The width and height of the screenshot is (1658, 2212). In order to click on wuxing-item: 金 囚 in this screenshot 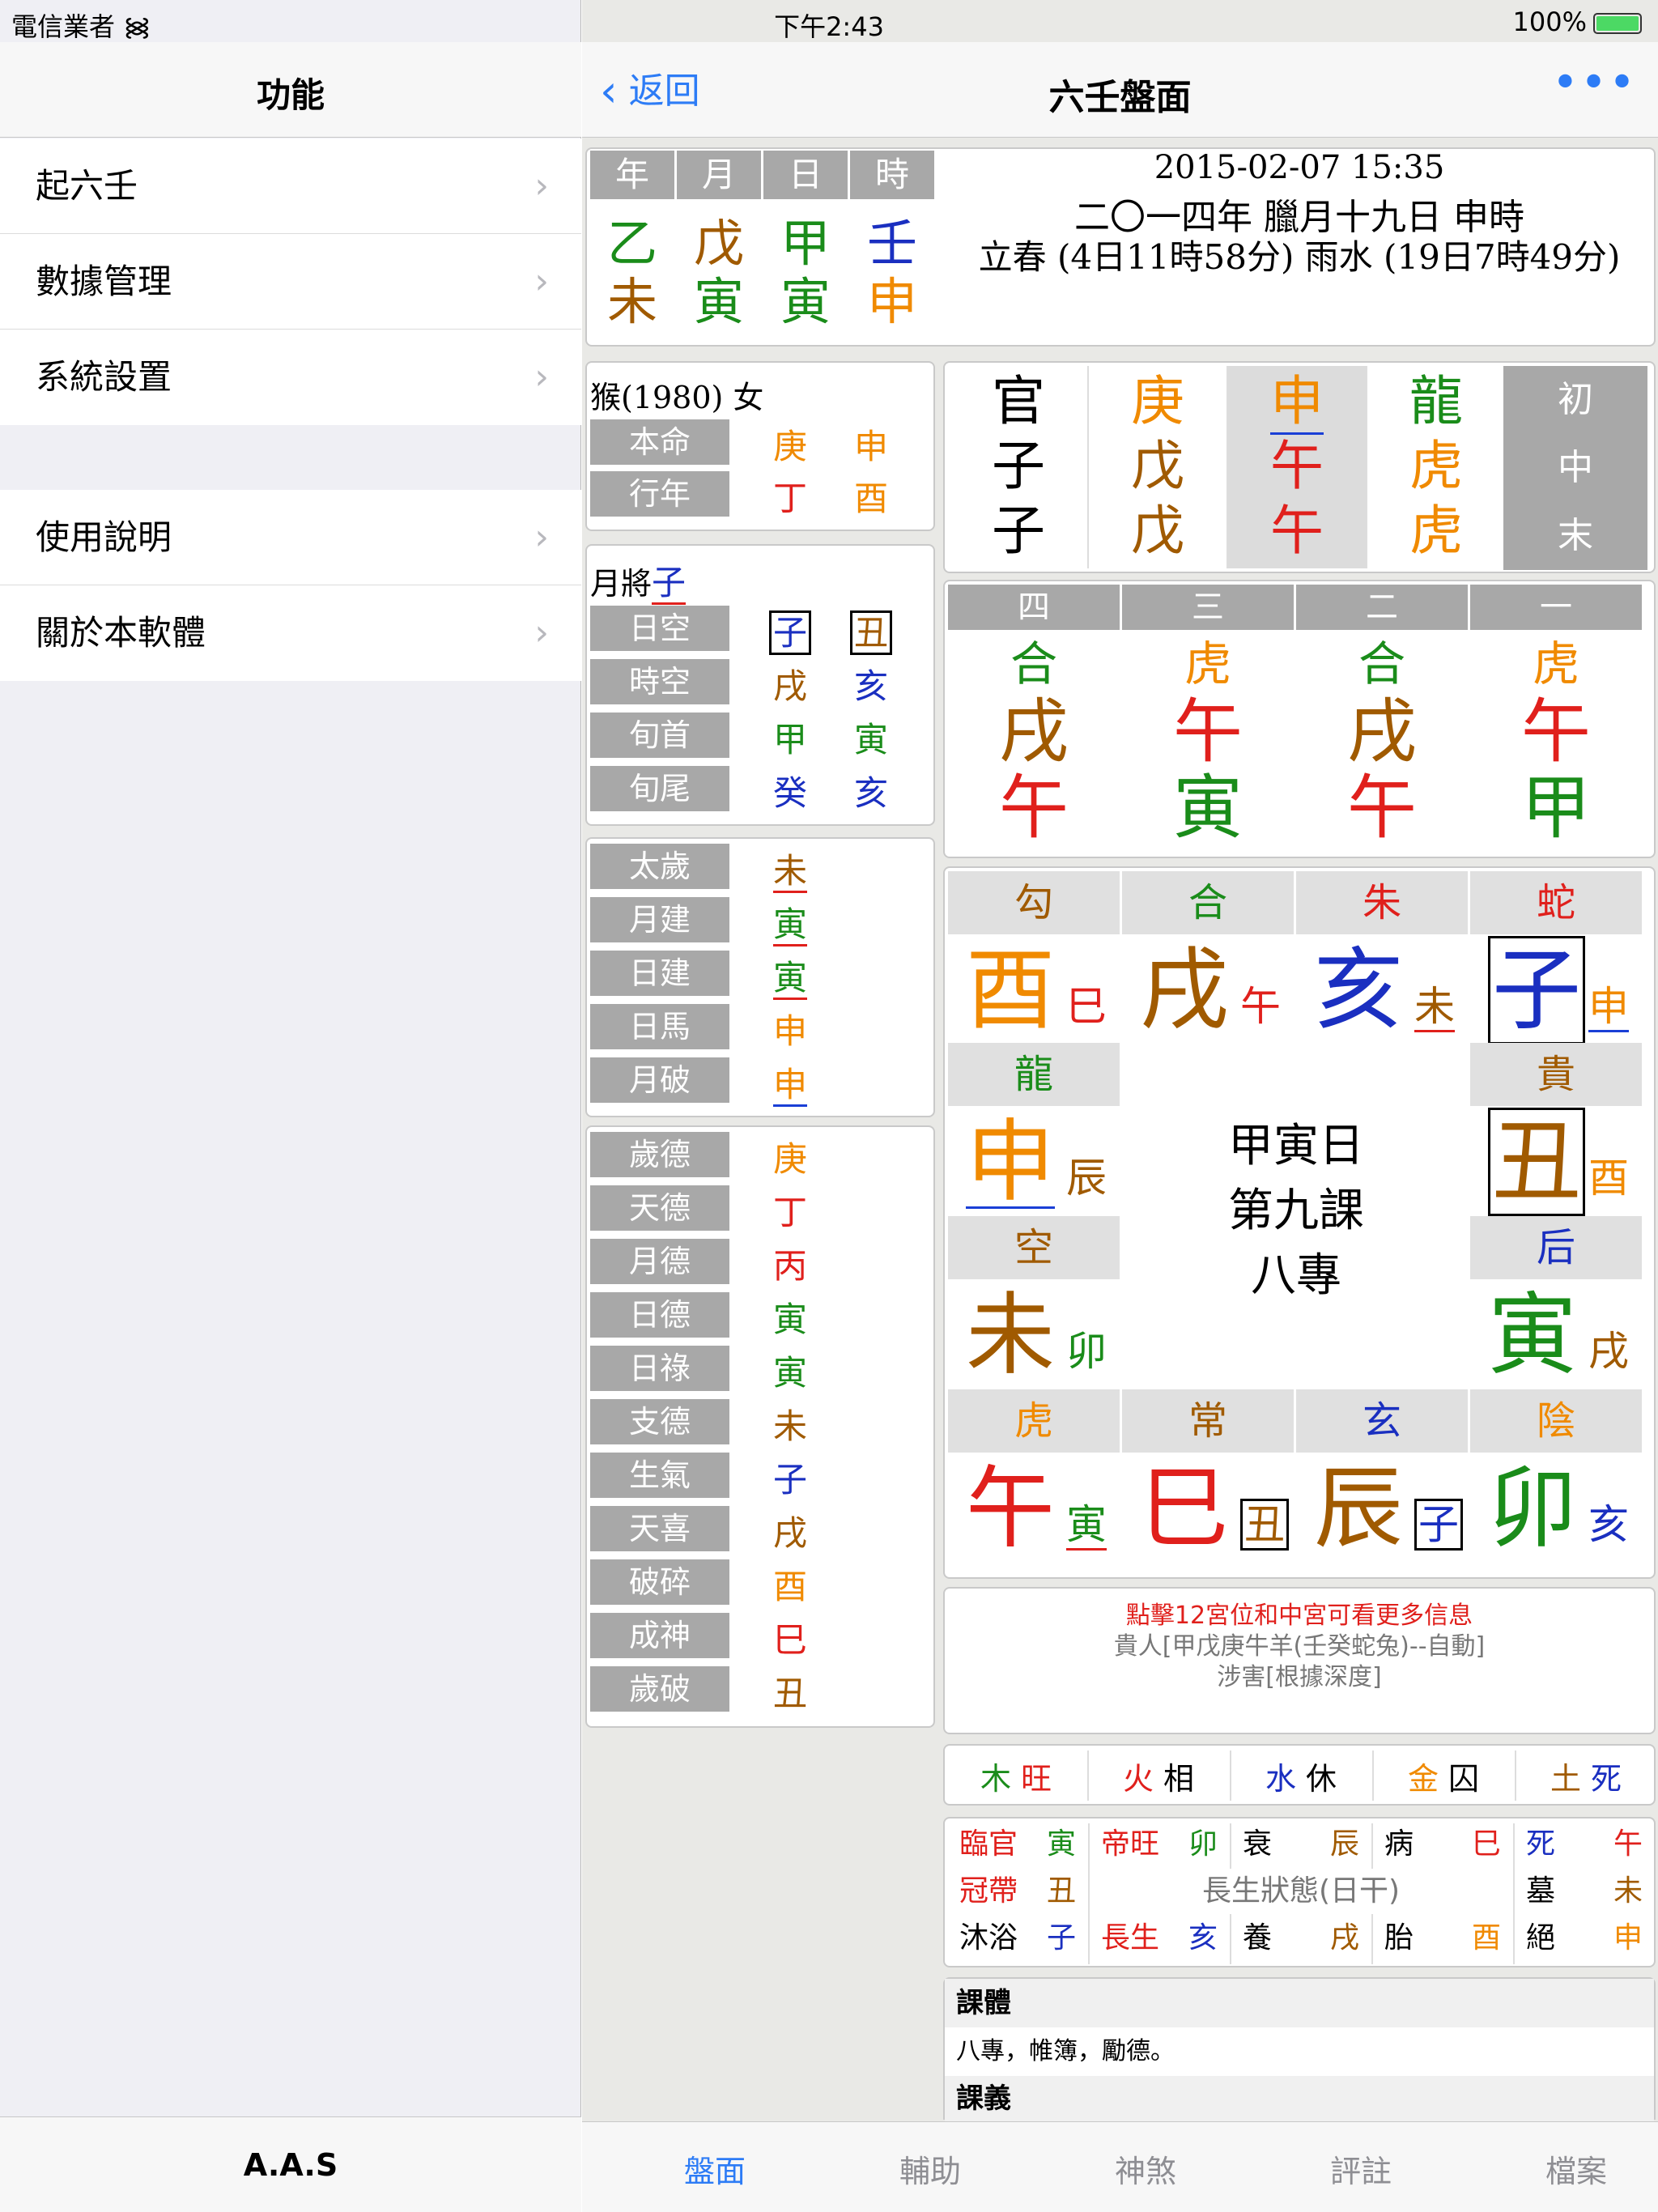, I will do `click(1443, 1777)`.